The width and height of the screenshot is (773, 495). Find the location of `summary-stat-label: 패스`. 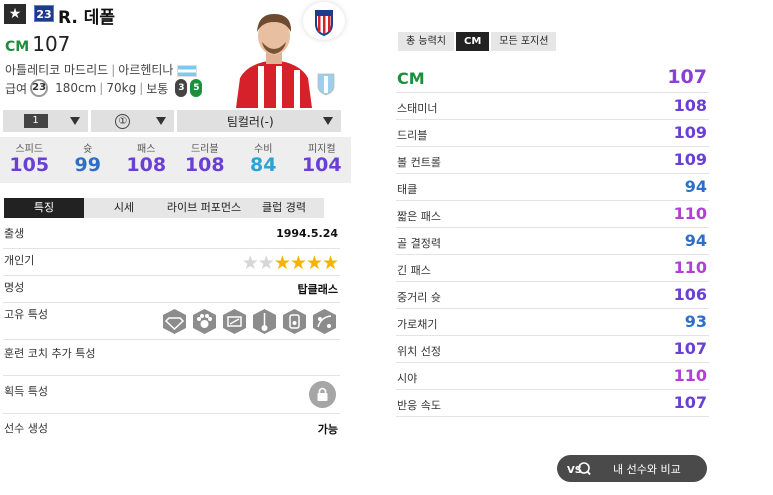

summary-stat-label: 패스 is located at coordinates (146, 149).